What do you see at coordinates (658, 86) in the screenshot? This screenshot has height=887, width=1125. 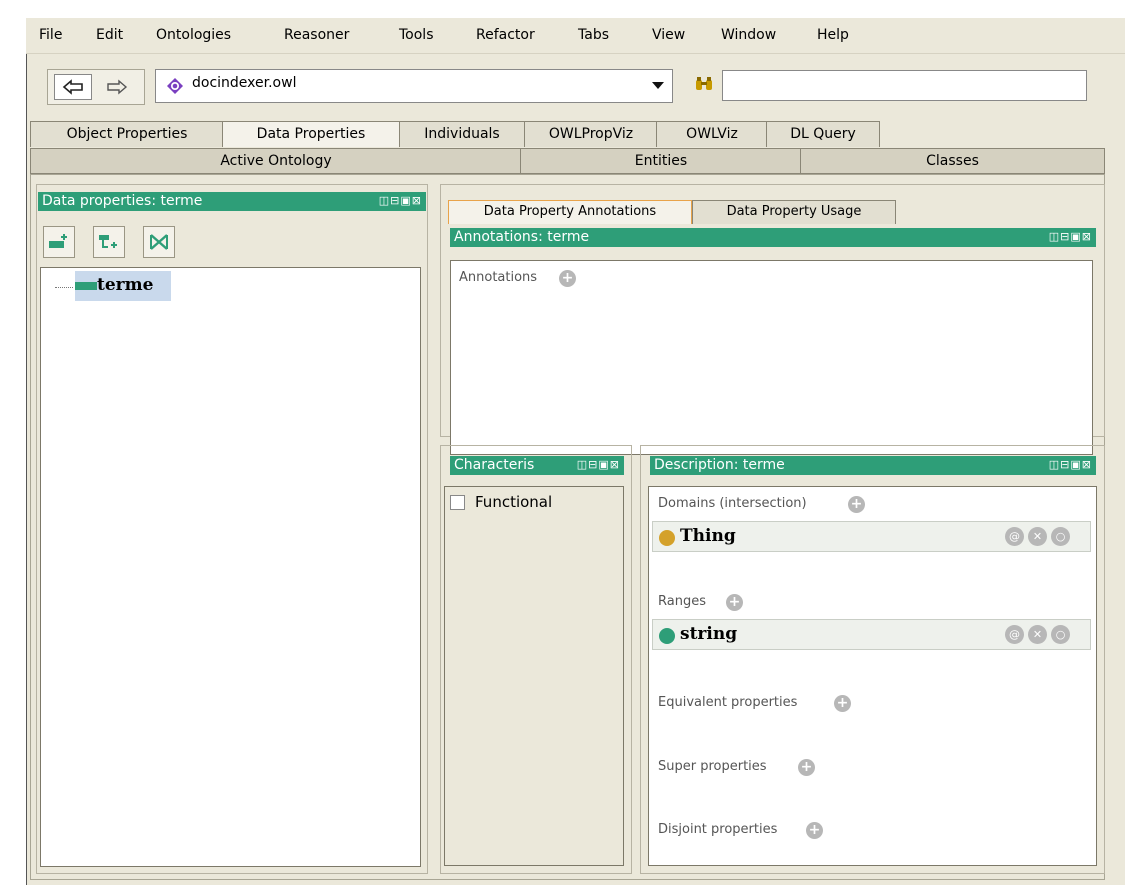 I see `chevron-down-icon` at bounding box center [658, 86].